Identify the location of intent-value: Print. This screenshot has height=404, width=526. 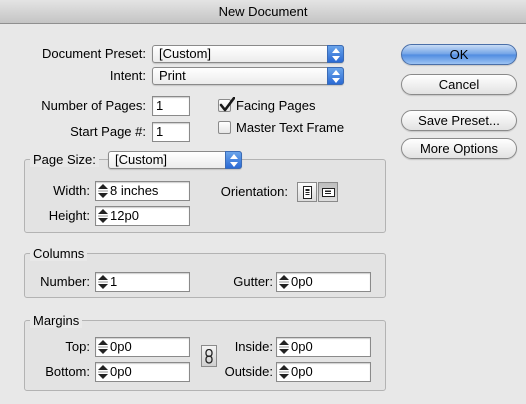
(172, 75).